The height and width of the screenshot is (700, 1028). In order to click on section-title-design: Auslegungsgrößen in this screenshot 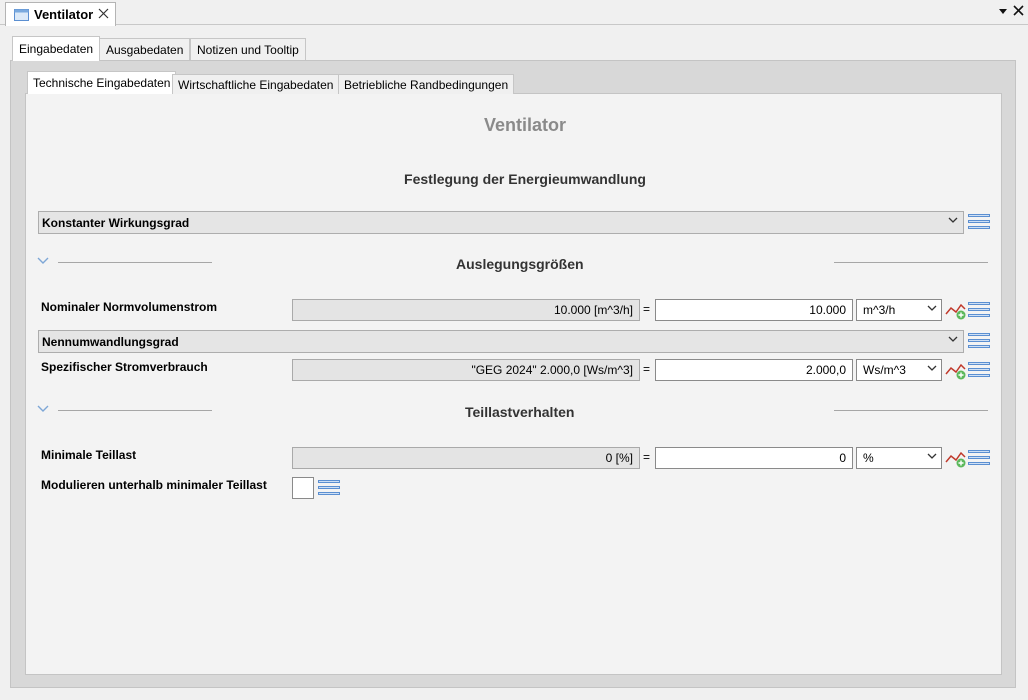, I will do `click(520, 264)`.